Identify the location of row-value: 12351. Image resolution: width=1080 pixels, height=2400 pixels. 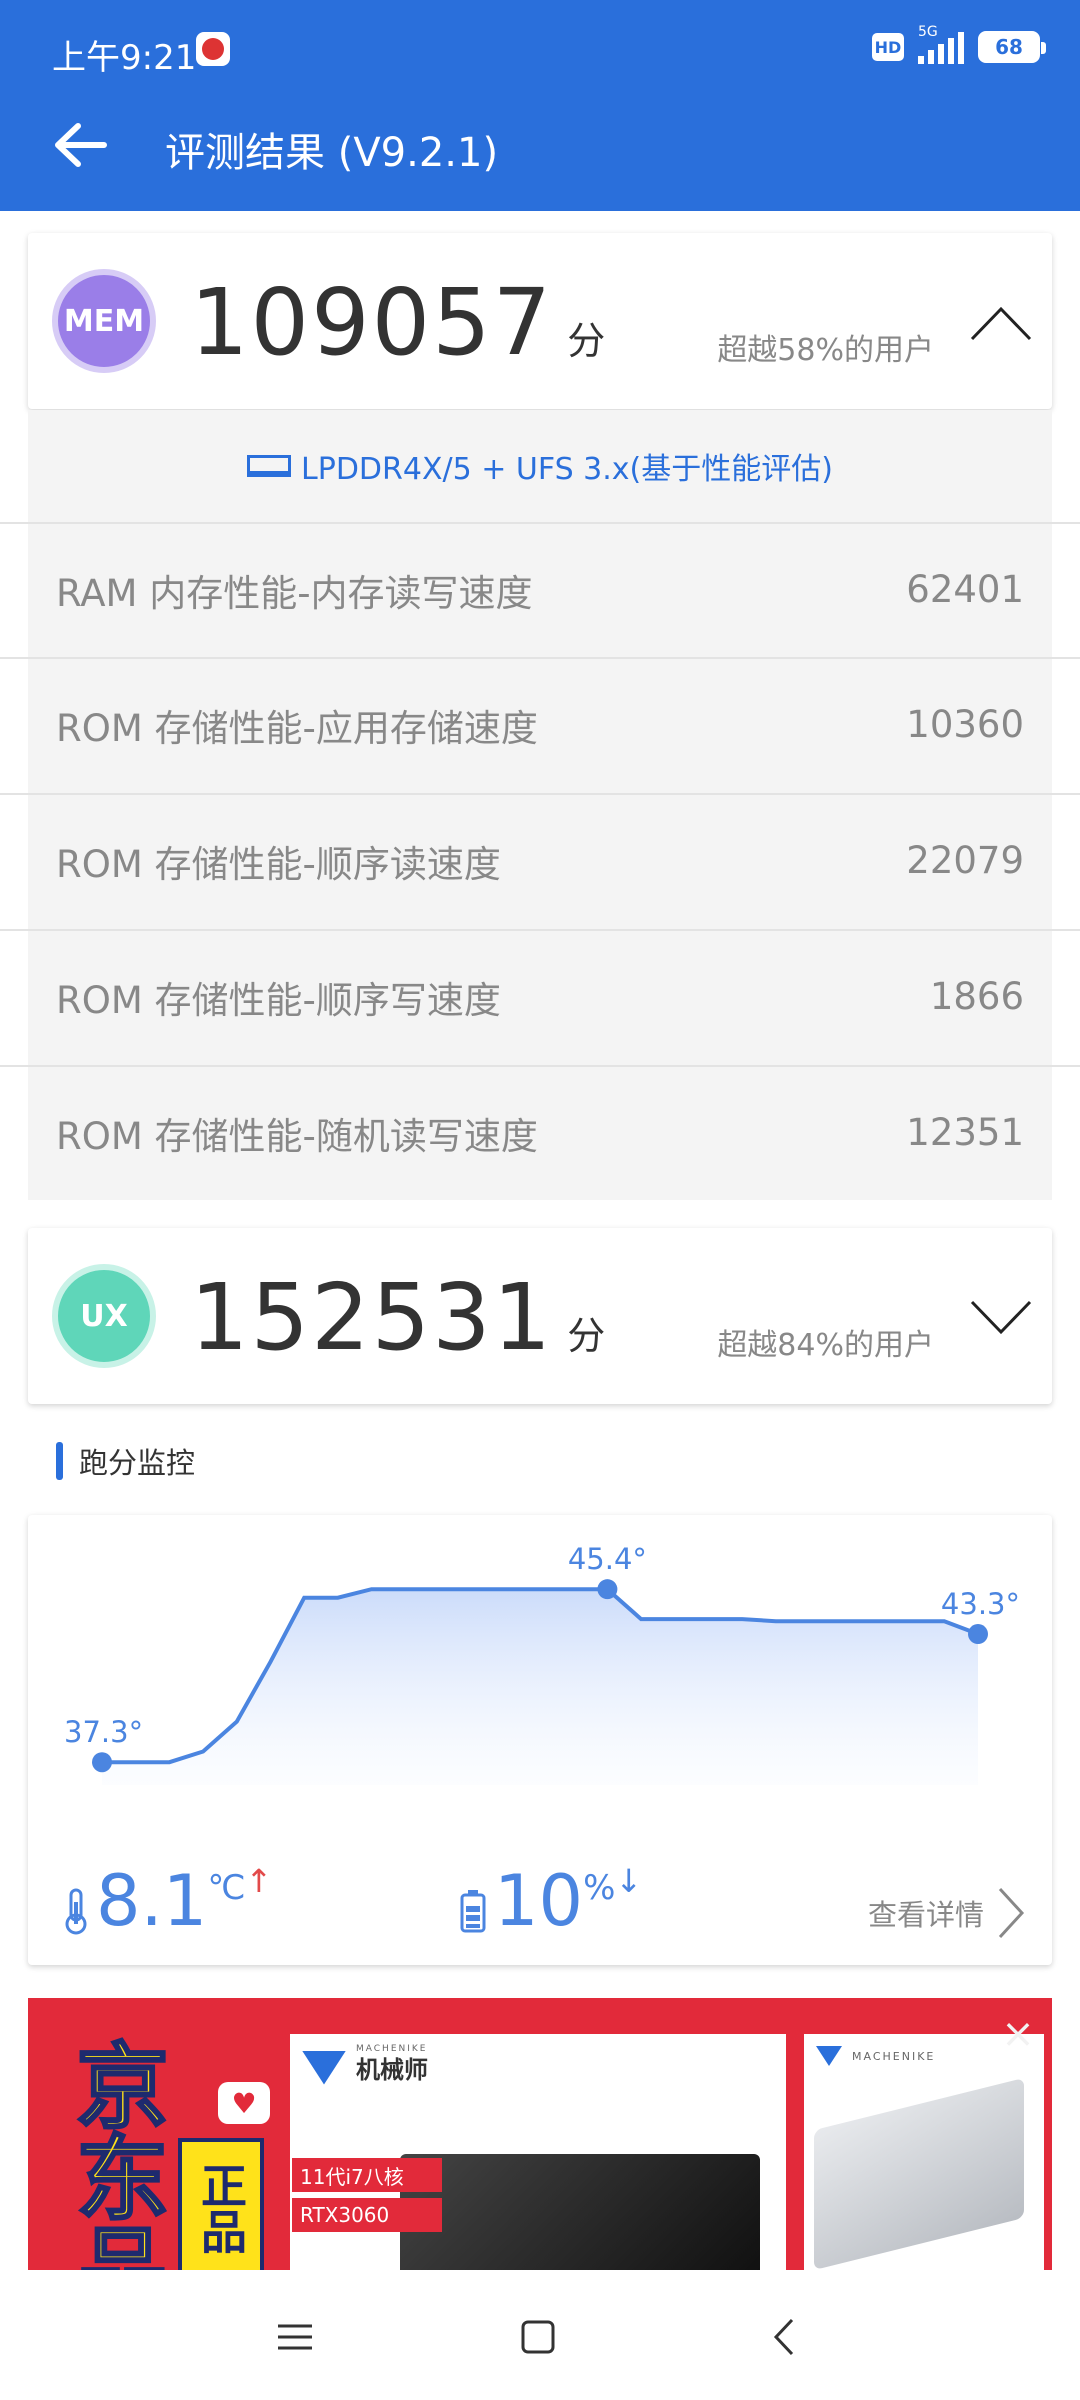
(965, 1132).